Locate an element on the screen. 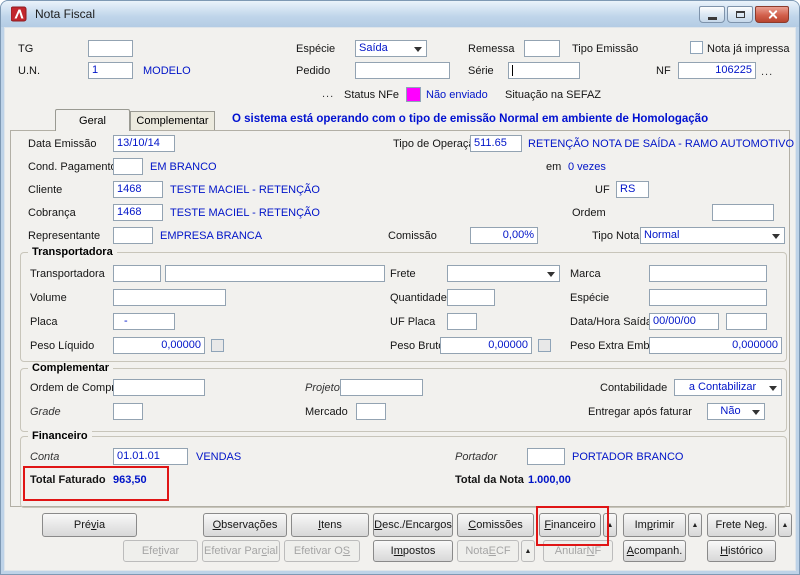 The height and width of the screenshot is (575, 800). portador-desc: PORTADOR BRANCO is located at coordinates (628, 457).